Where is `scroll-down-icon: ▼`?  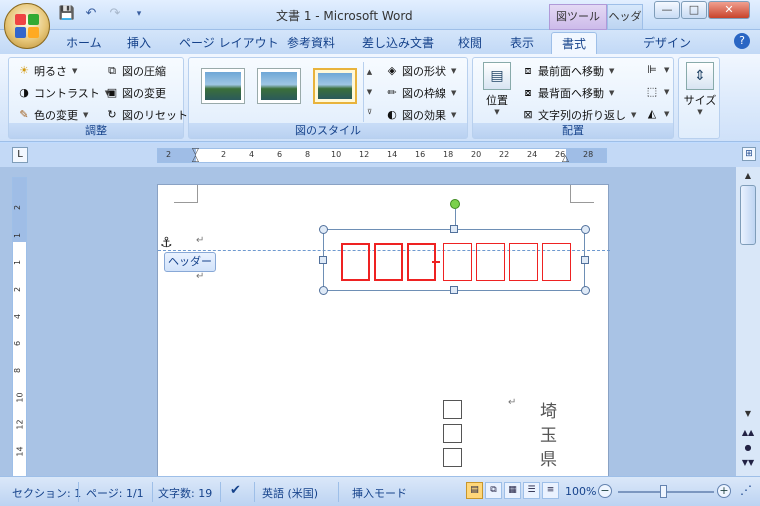
scroll-down-icon: ▼ is located at coordinates (748, 414).